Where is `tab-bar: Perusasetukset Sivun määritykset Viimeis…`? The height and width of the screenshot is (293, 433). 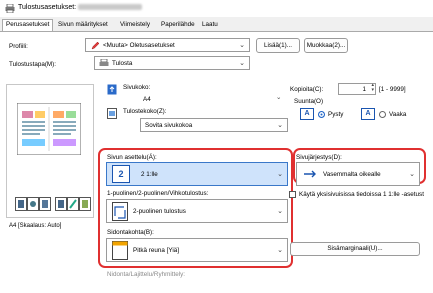
tab-bar: Perusasetukset Sivun määritykset Viimeis… is located at coordinates (216, 25).